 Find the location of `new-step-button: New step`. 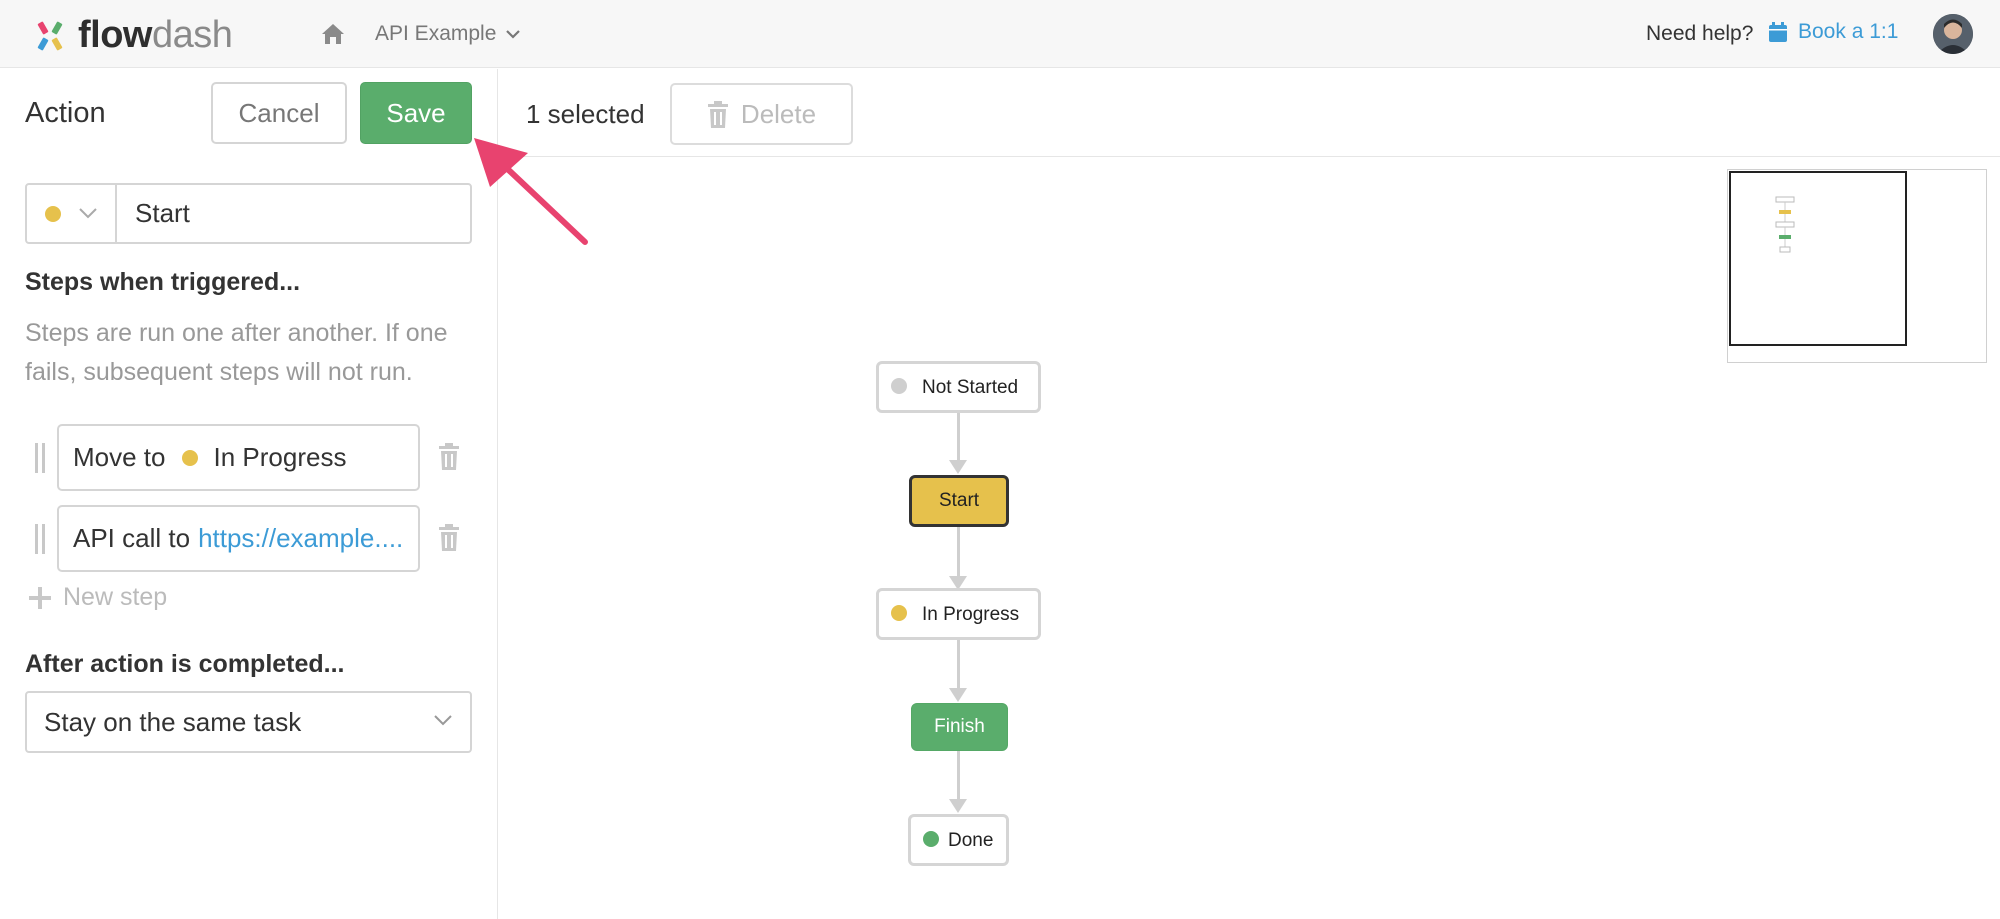

new-step-button: New step is located at coordinates (98, 597).